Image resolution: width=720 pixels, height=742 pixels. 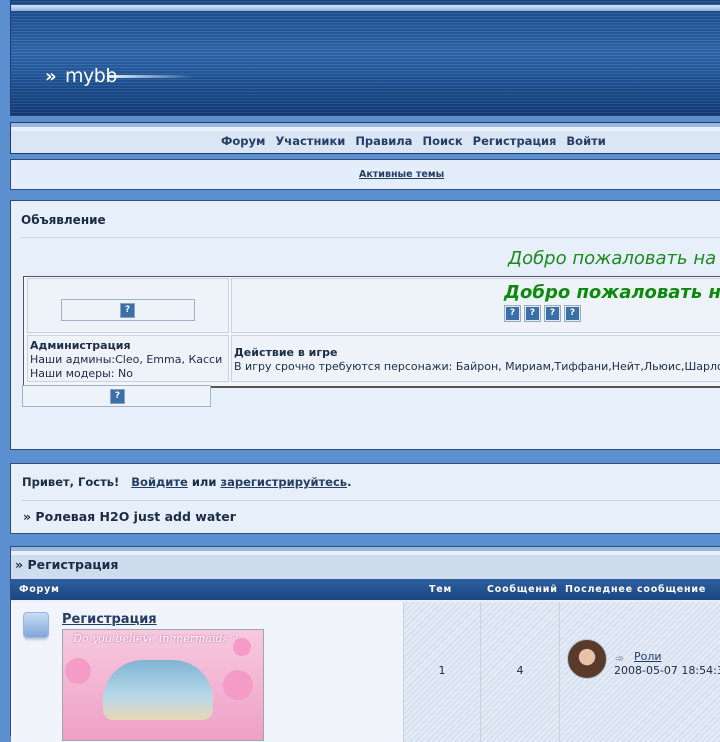 What do you see at coordinates (243, 141) in the screenshot?
I see `nav-forum: Форум` at bounding box center [243, 141].